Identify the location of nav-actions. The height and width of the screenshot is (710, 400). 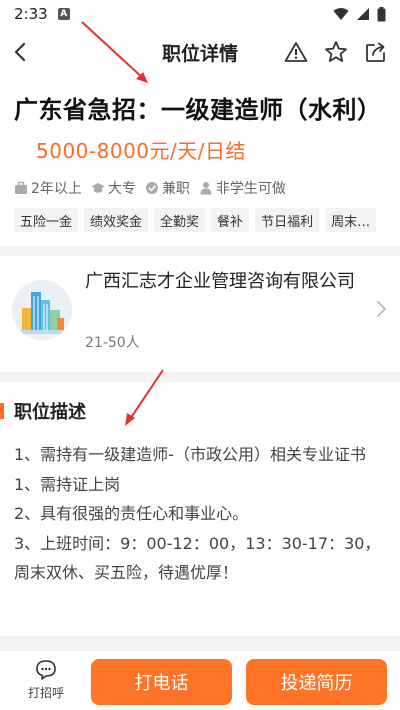
(336, 52).